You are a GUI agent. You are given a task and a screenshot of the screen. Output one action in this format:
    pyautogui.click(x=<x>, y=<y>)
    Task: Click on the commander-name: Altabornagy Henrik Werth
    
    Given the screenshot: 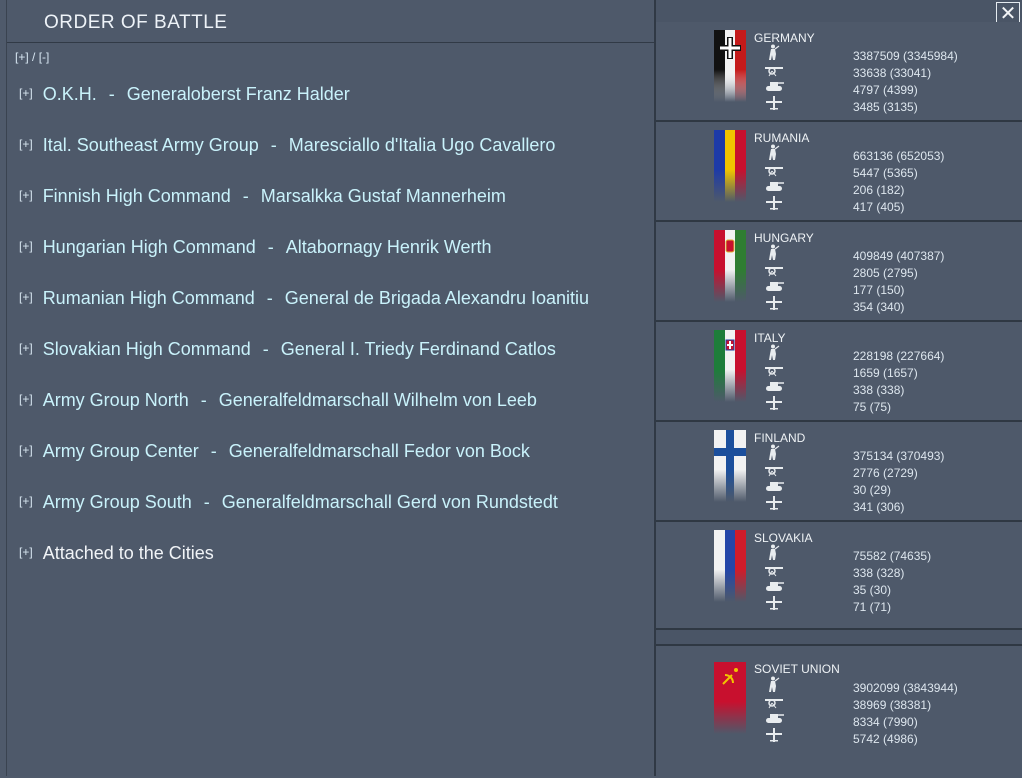 What is the action you would take?
    pyautogui.click(x=388, y=247)
    